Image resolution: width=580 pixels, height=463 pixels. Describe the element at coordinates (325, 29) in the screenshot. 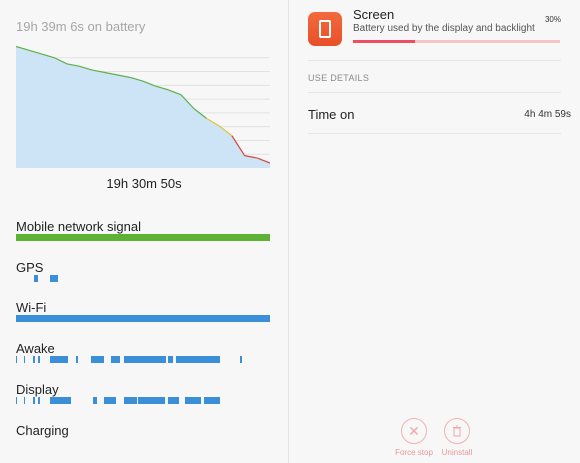

I see `phone-screen-icon` at that location.